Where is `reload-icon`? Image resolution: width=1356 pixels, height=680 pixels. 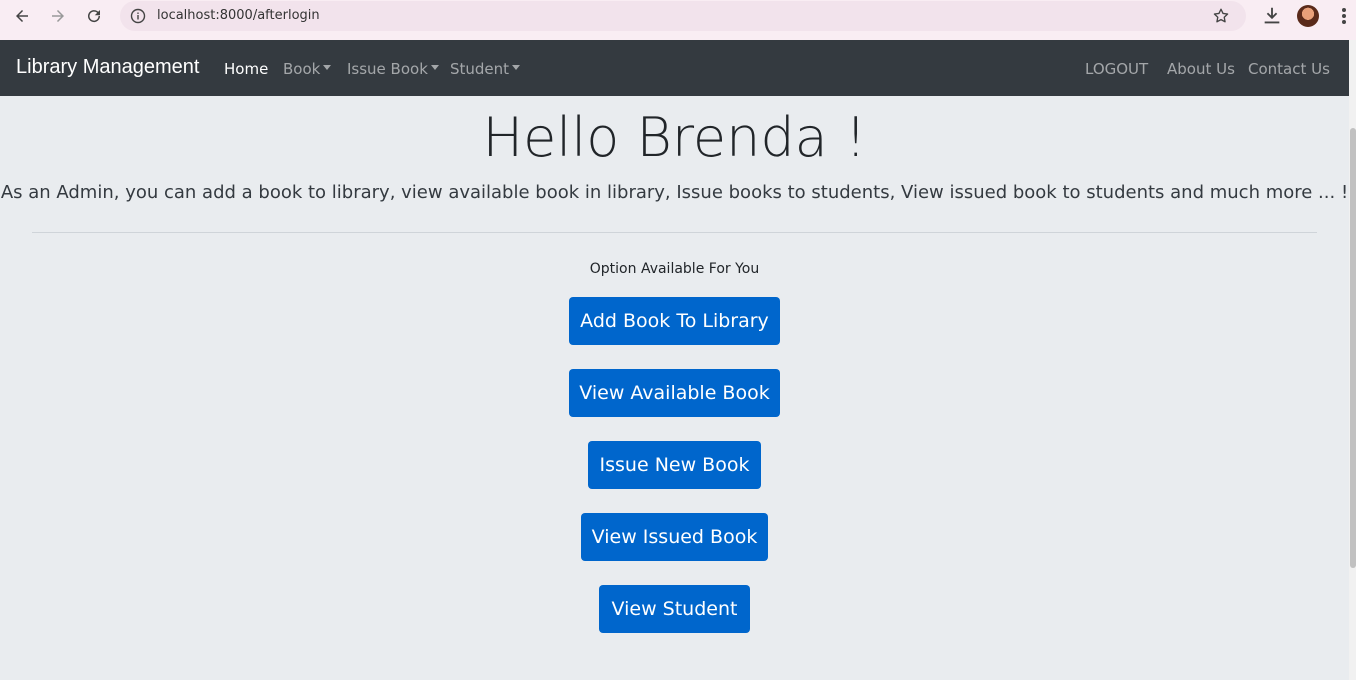 reload-icon is located at coordinates (94, 16).